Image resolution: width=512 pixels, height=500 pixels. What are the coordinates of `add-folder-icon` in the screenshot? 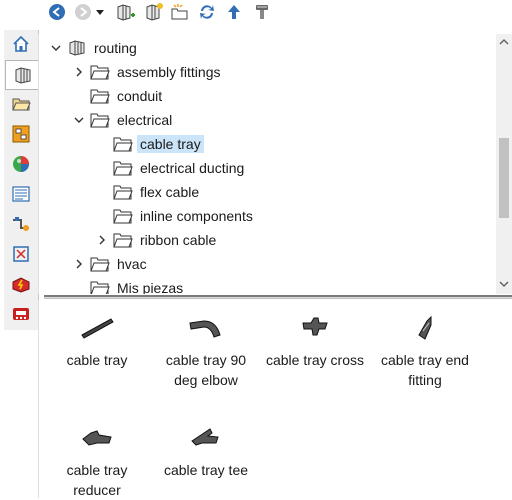 It's located at (154, 12).